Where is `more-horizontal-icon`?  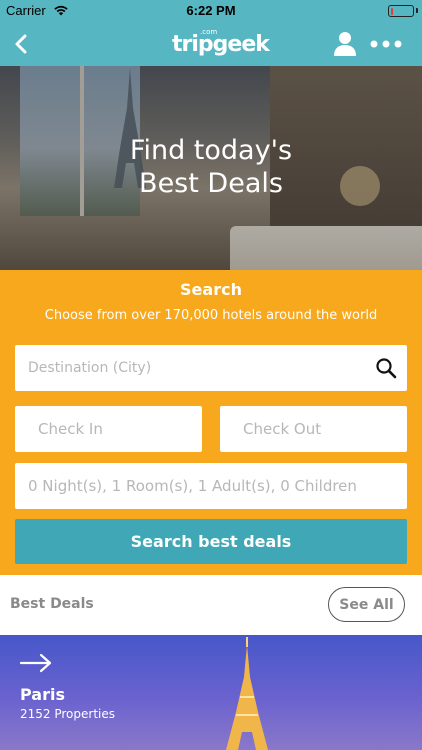 more-horizontal-icon is located at coordinates (386, 44).